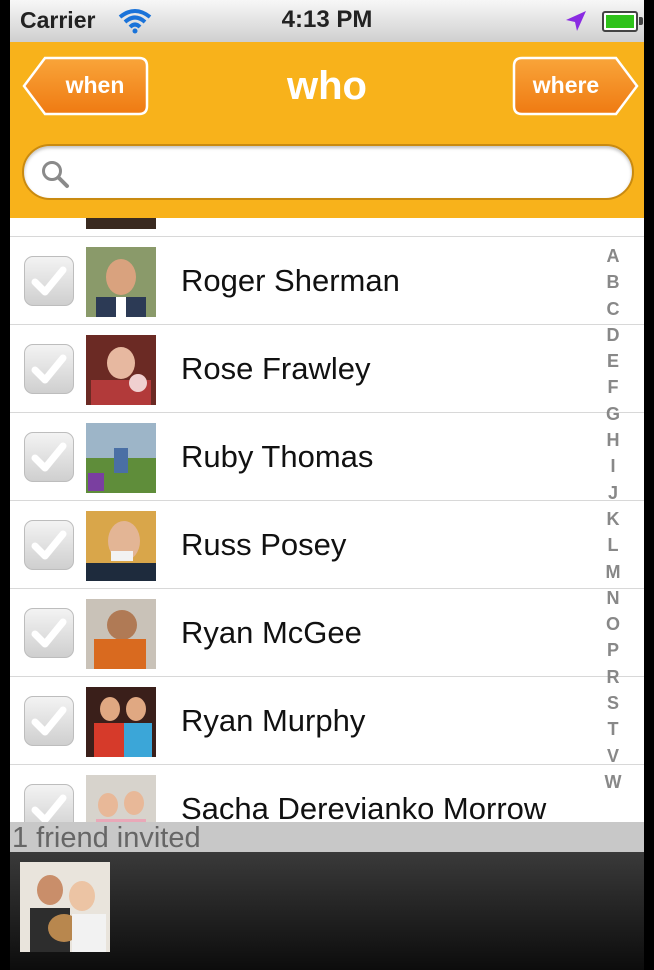 The image size is (654, 970). What do you see at coordinates (613, 466) in the screenshot?
I see `index-letter: I` at bounding box center [613, 466].